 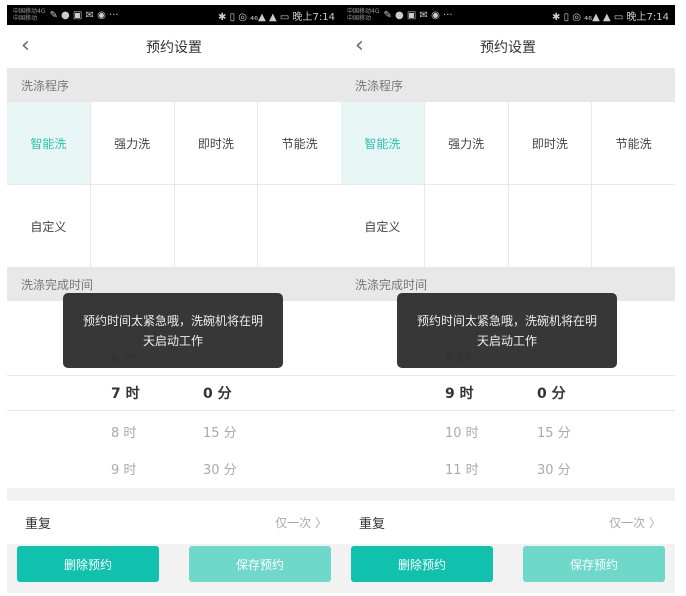 What do you see at coordinates (174, 393) in the screenshot?
I see `picker-selected-row: 7 时 0 分` at bounding box center [174, 393].